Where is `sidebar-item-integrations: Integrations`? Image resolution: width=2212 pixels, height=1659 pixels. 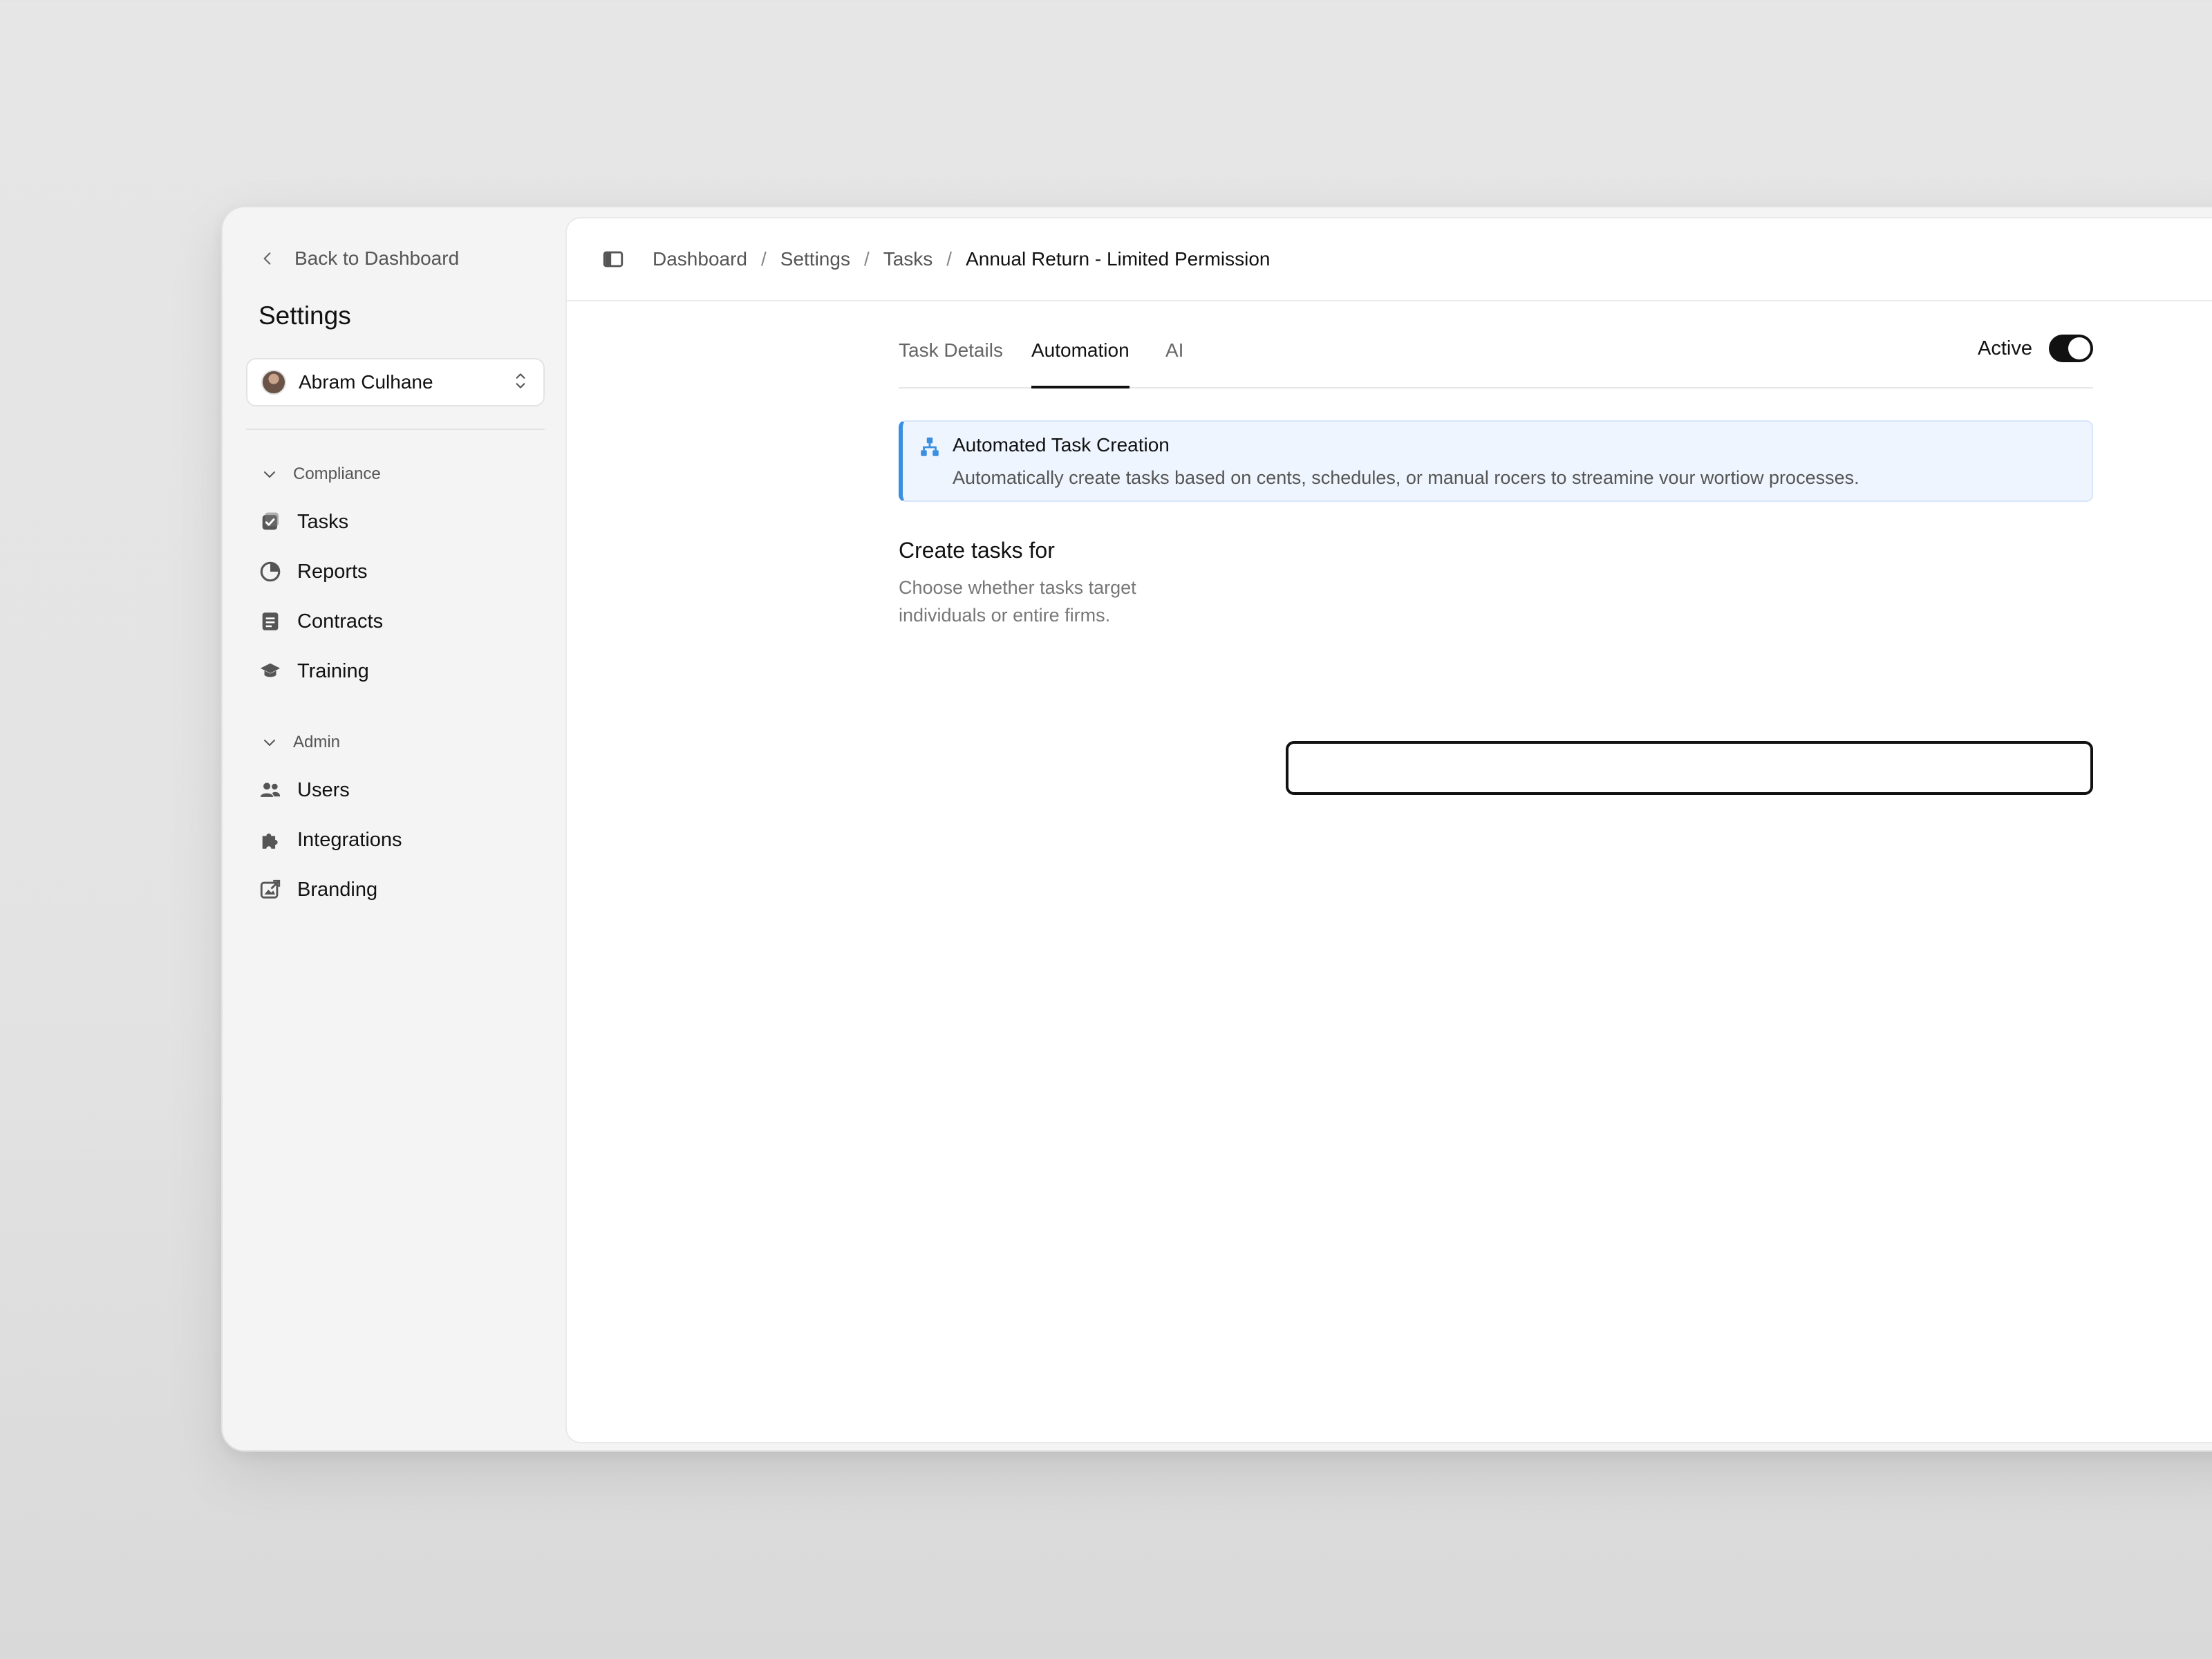 sidebar-item-integrations: Integrations is located at coordinates (330, 840).